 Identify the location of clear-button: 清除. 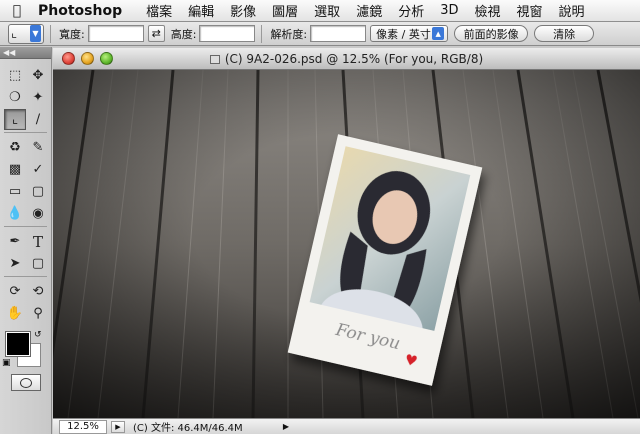
(564, 33).